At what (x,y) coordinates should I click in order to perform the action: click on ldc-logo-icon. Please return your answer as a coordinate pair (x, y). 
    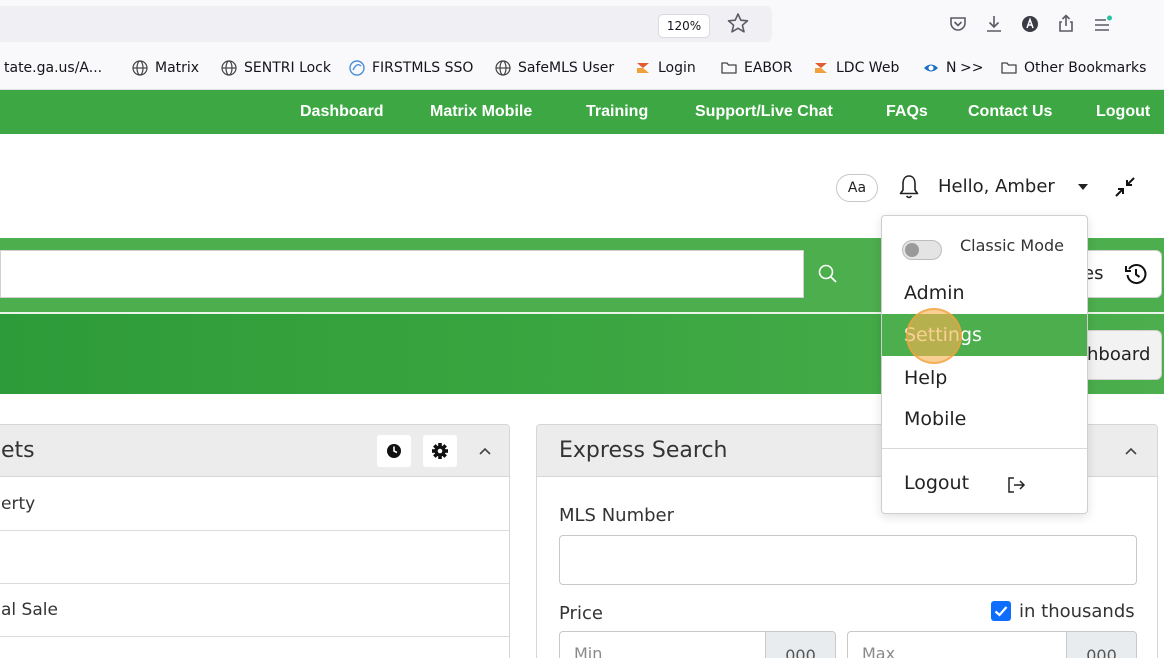
    Looking at the image, I should click on (821, 68).